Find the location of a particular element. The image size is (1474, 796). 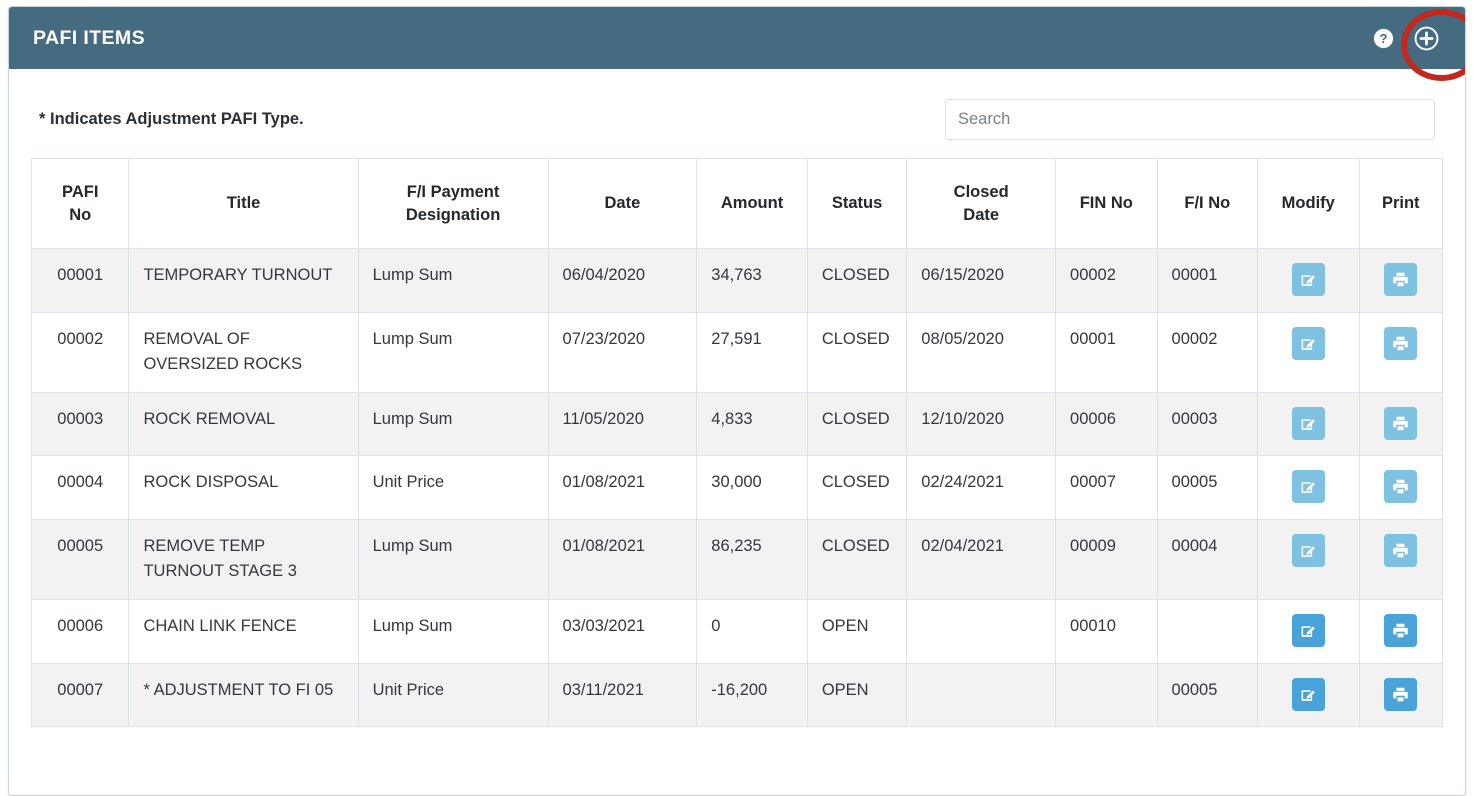

fin-no-cell: 00010 is located at coordinates (1106, 631).